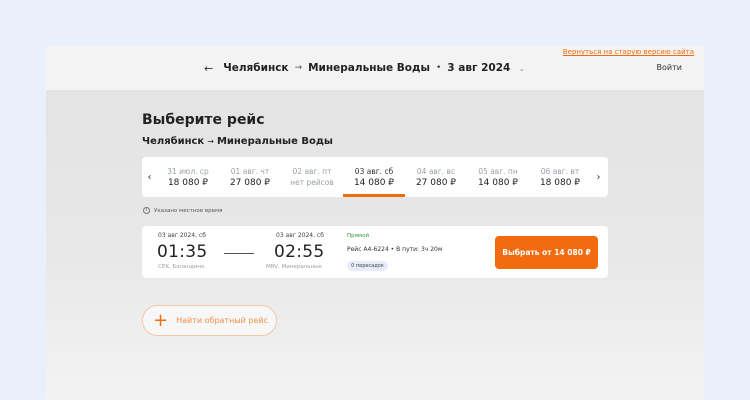 The height and width of the screenshot is (400, 750). I want to click on old-version-link: Вернуться на старую версию сайта, so click(628, 52).